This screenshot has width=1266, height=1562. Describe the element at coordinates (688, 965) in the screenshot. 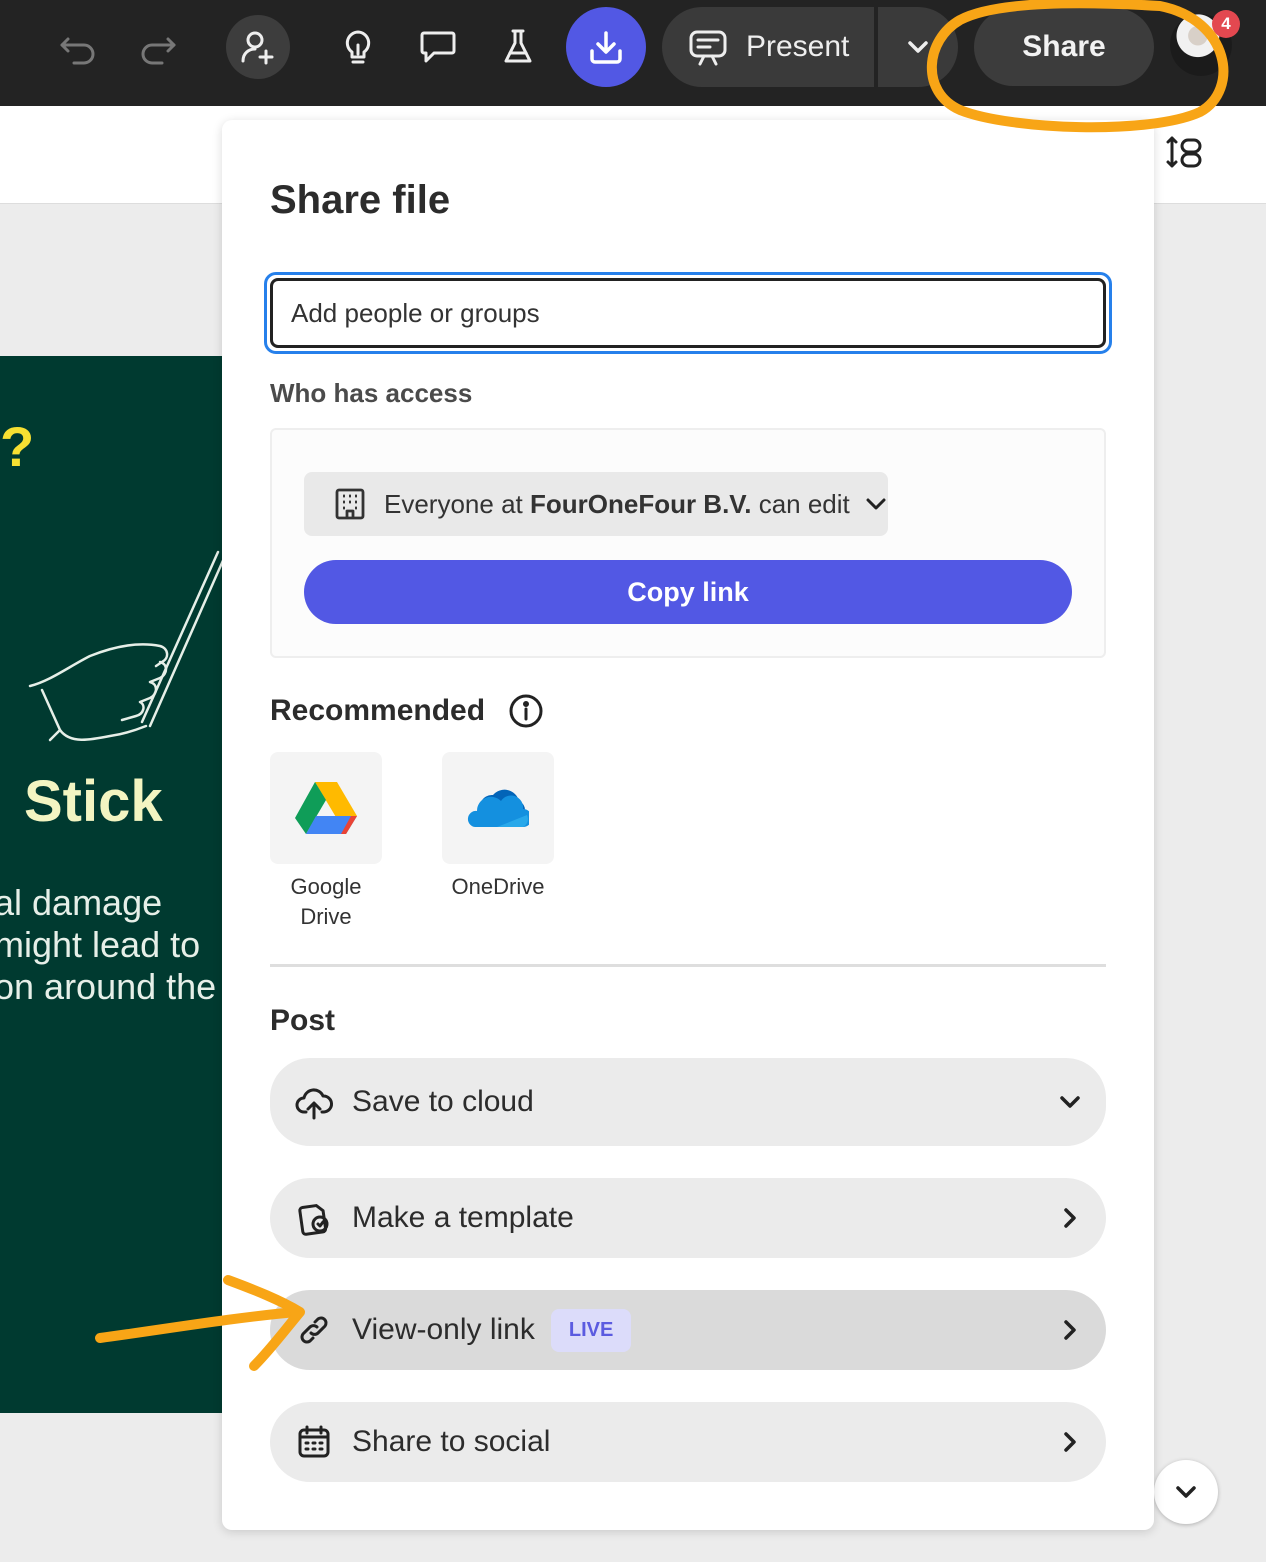

I see `divider` at that location.